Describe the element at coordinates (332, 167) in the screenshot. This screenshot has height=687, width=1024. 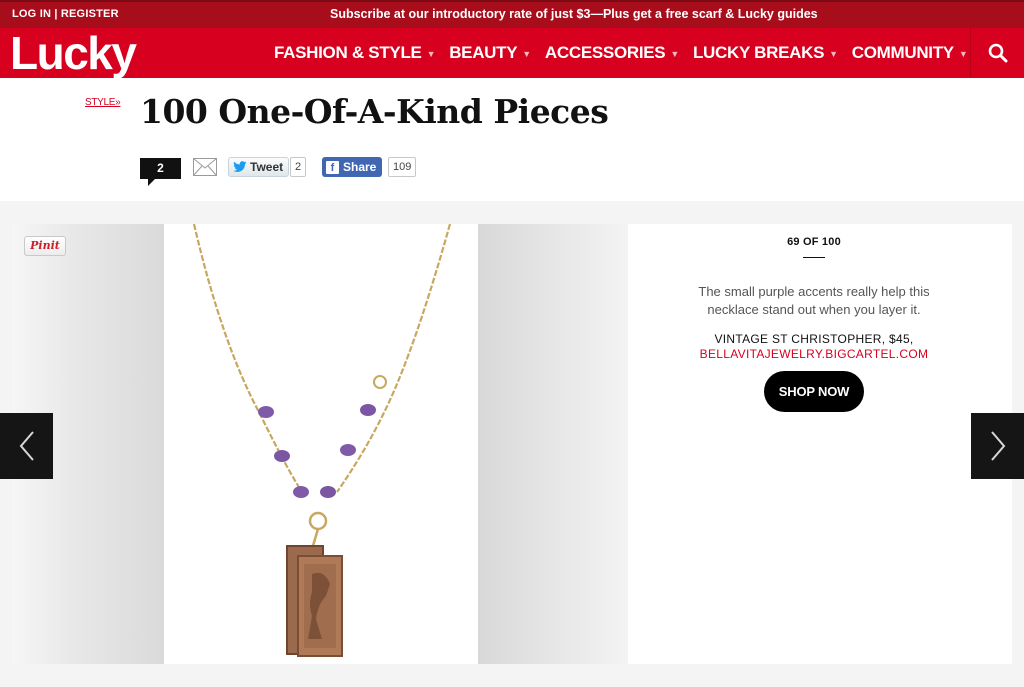
I see `facebook-icon: f` at that location.